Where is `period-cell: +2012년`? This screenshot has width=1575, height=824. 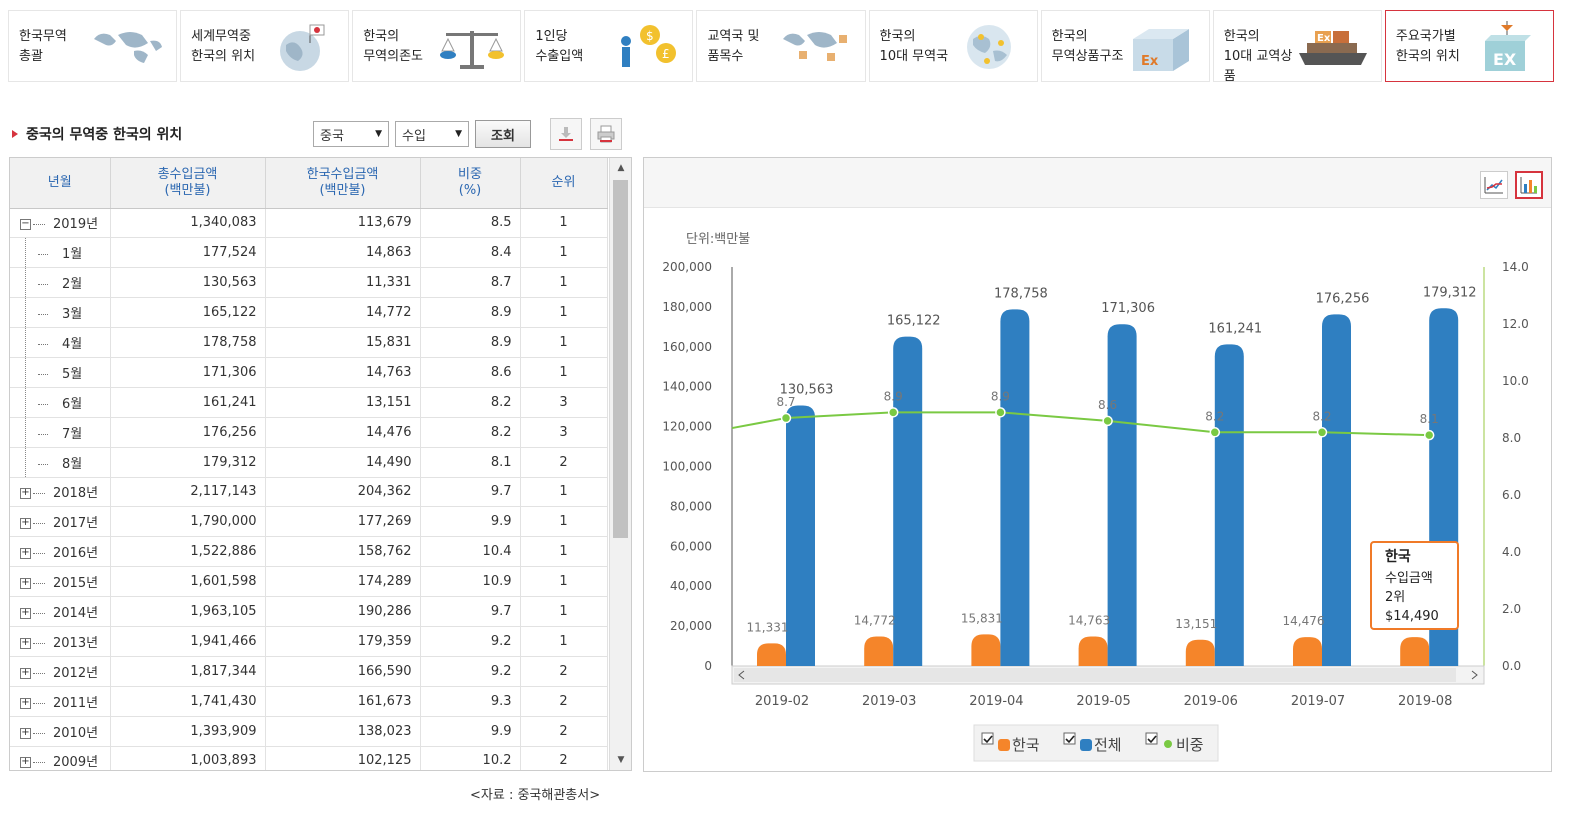 period-cell: +2012년 is located at coordinates (60, 671).